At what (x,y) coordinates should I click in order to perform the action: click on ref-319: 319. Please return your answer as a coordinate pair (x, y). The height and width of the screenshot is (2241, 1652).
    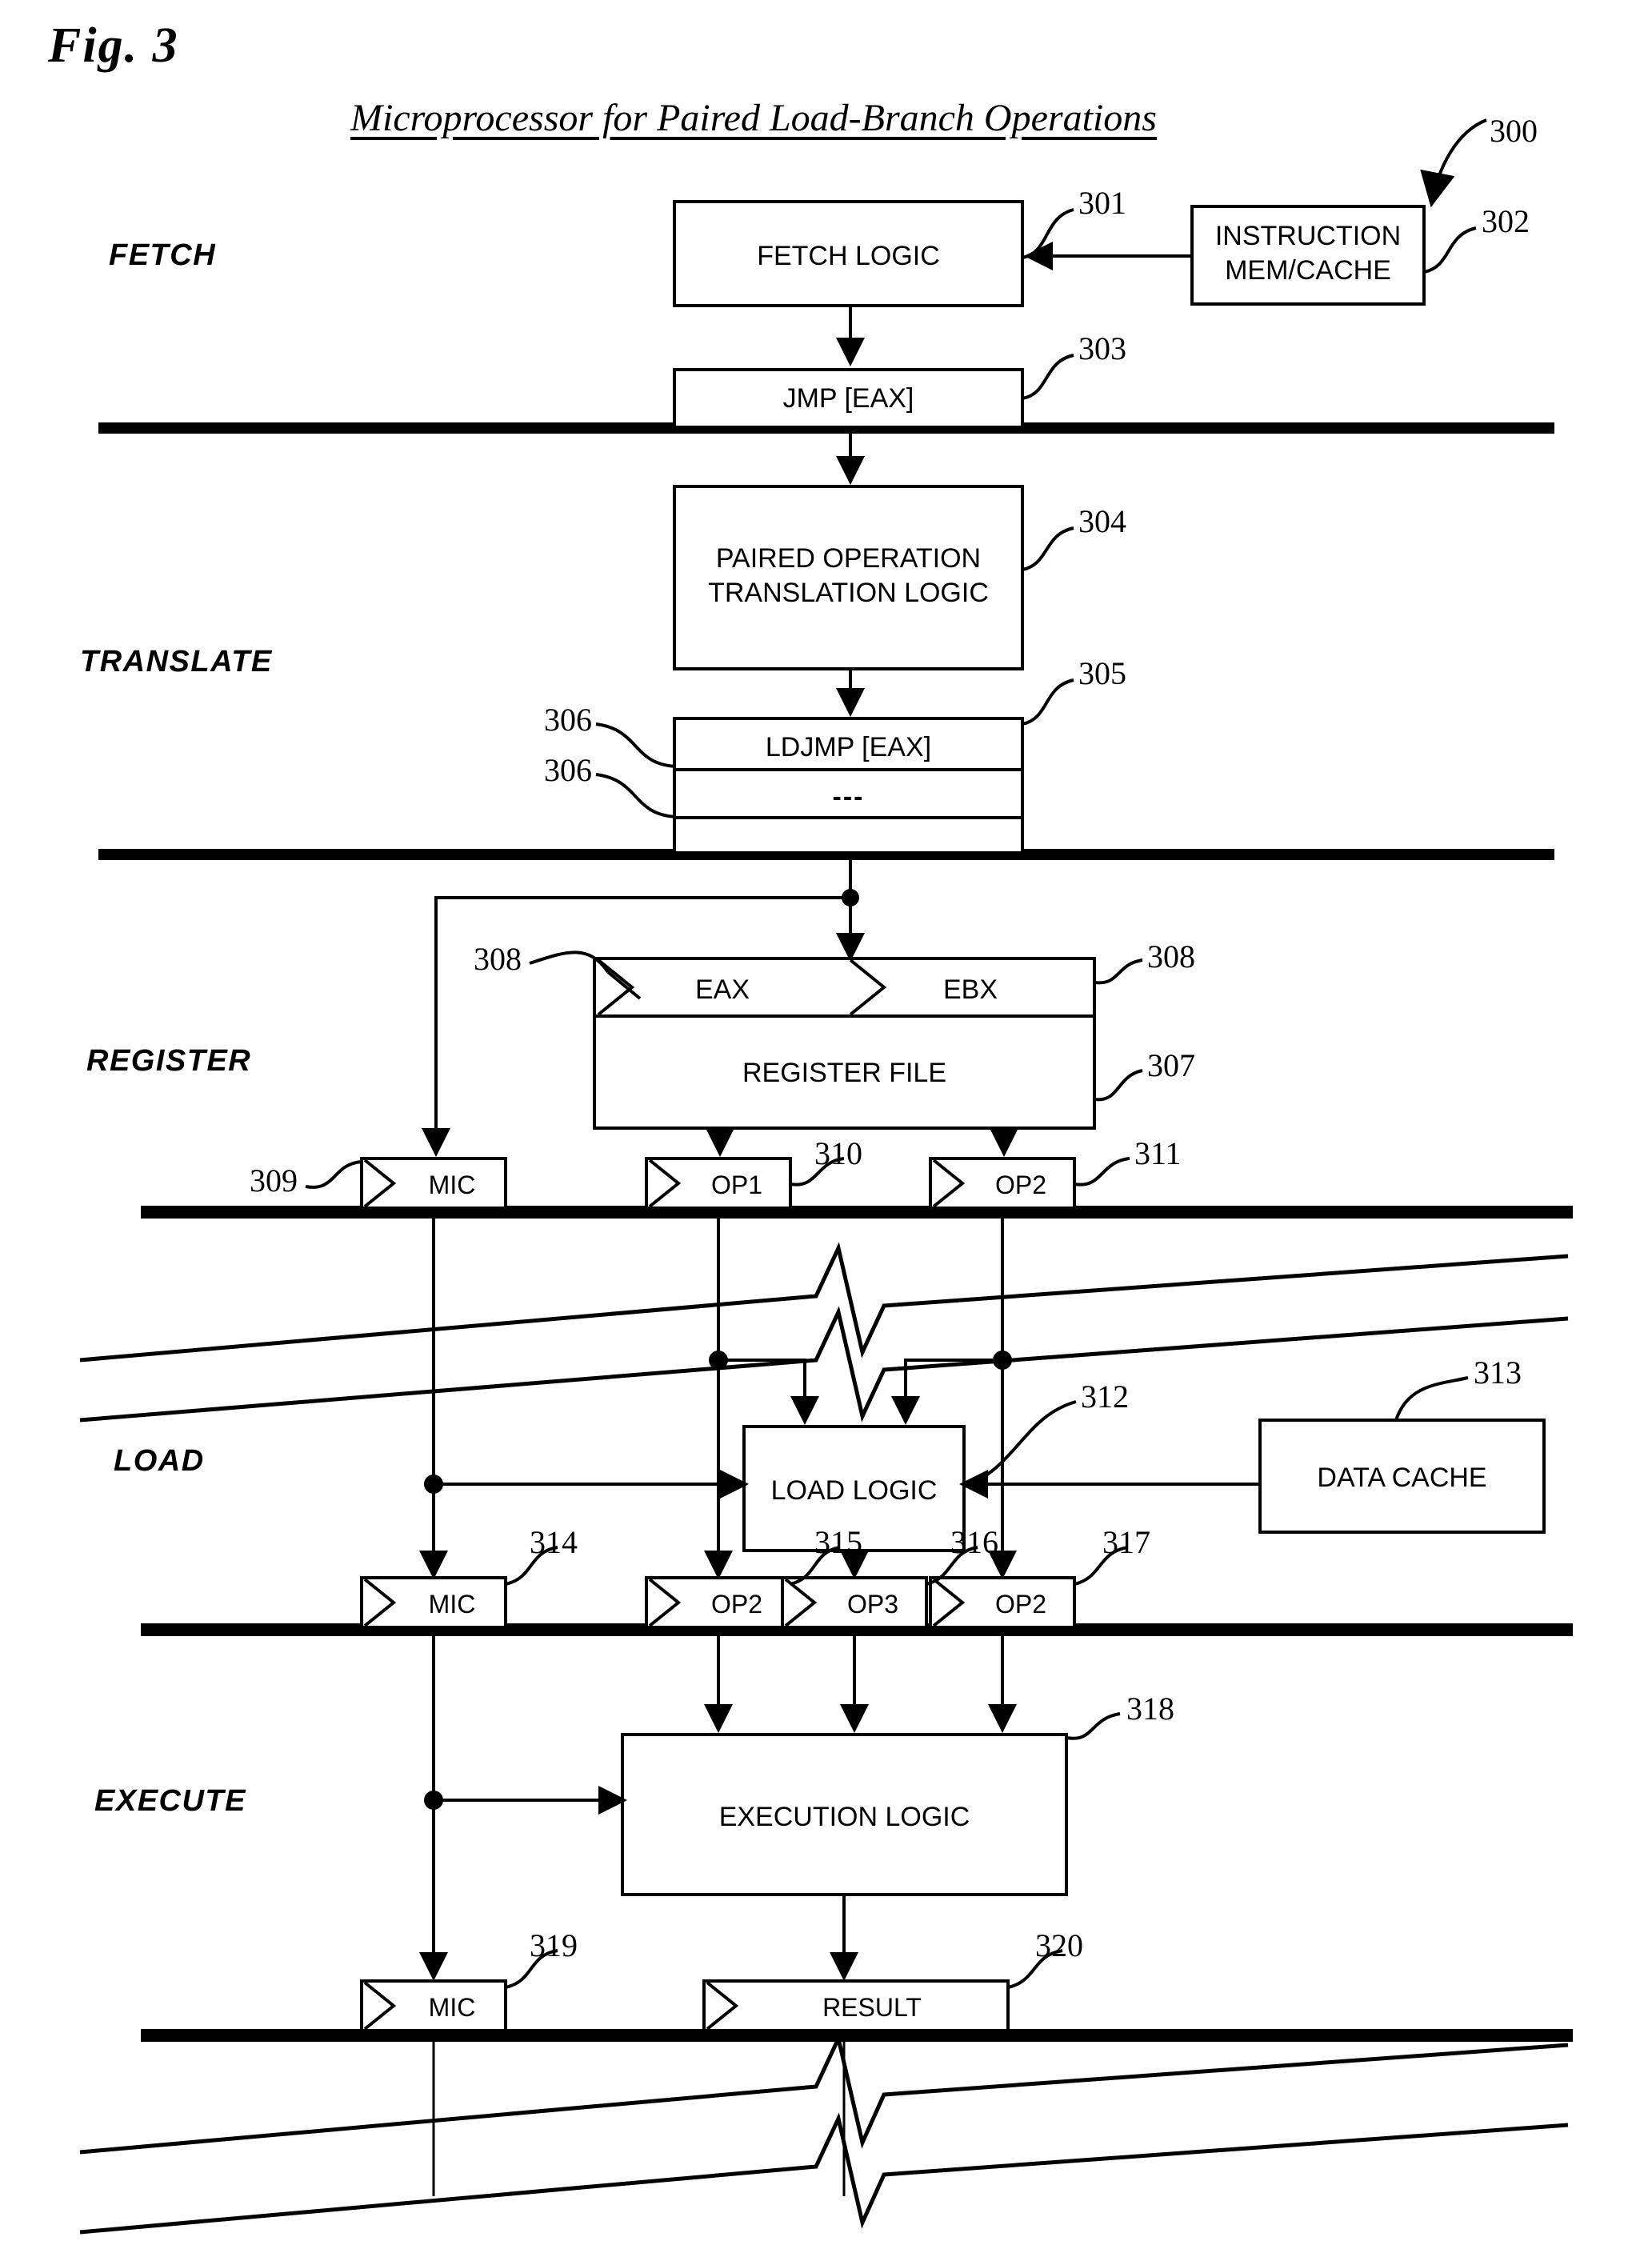
    Looking at the image, I should click on (554, 1945).